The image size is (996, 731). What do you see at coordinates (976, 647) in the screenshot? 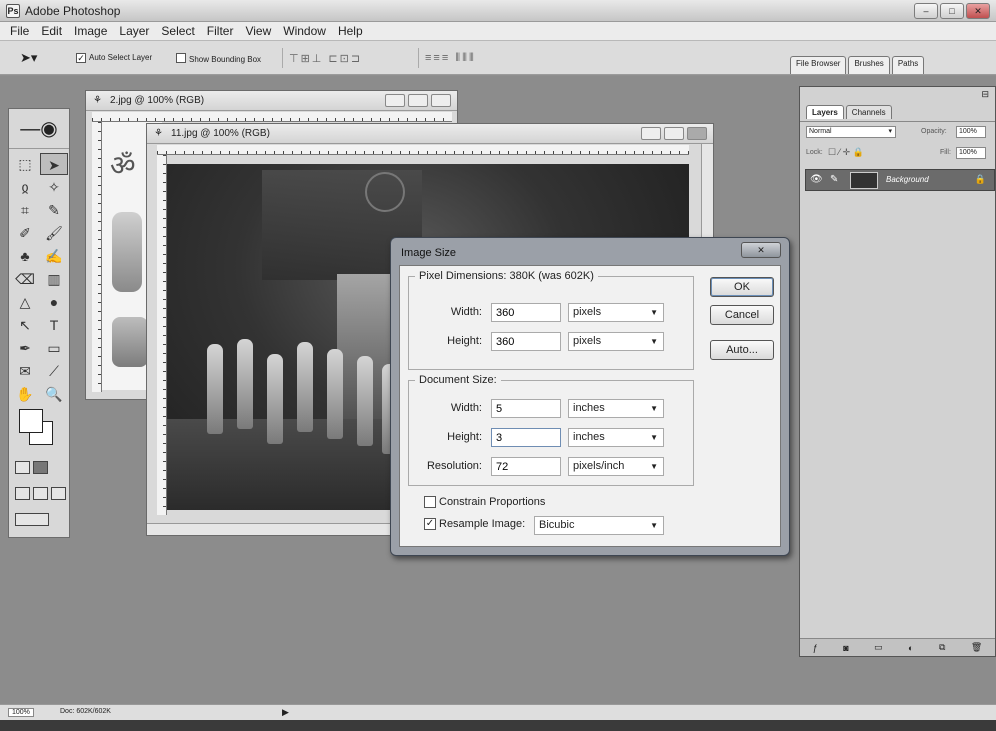
I see `trash-icon: 🗑` at bounding box center [976, 647].